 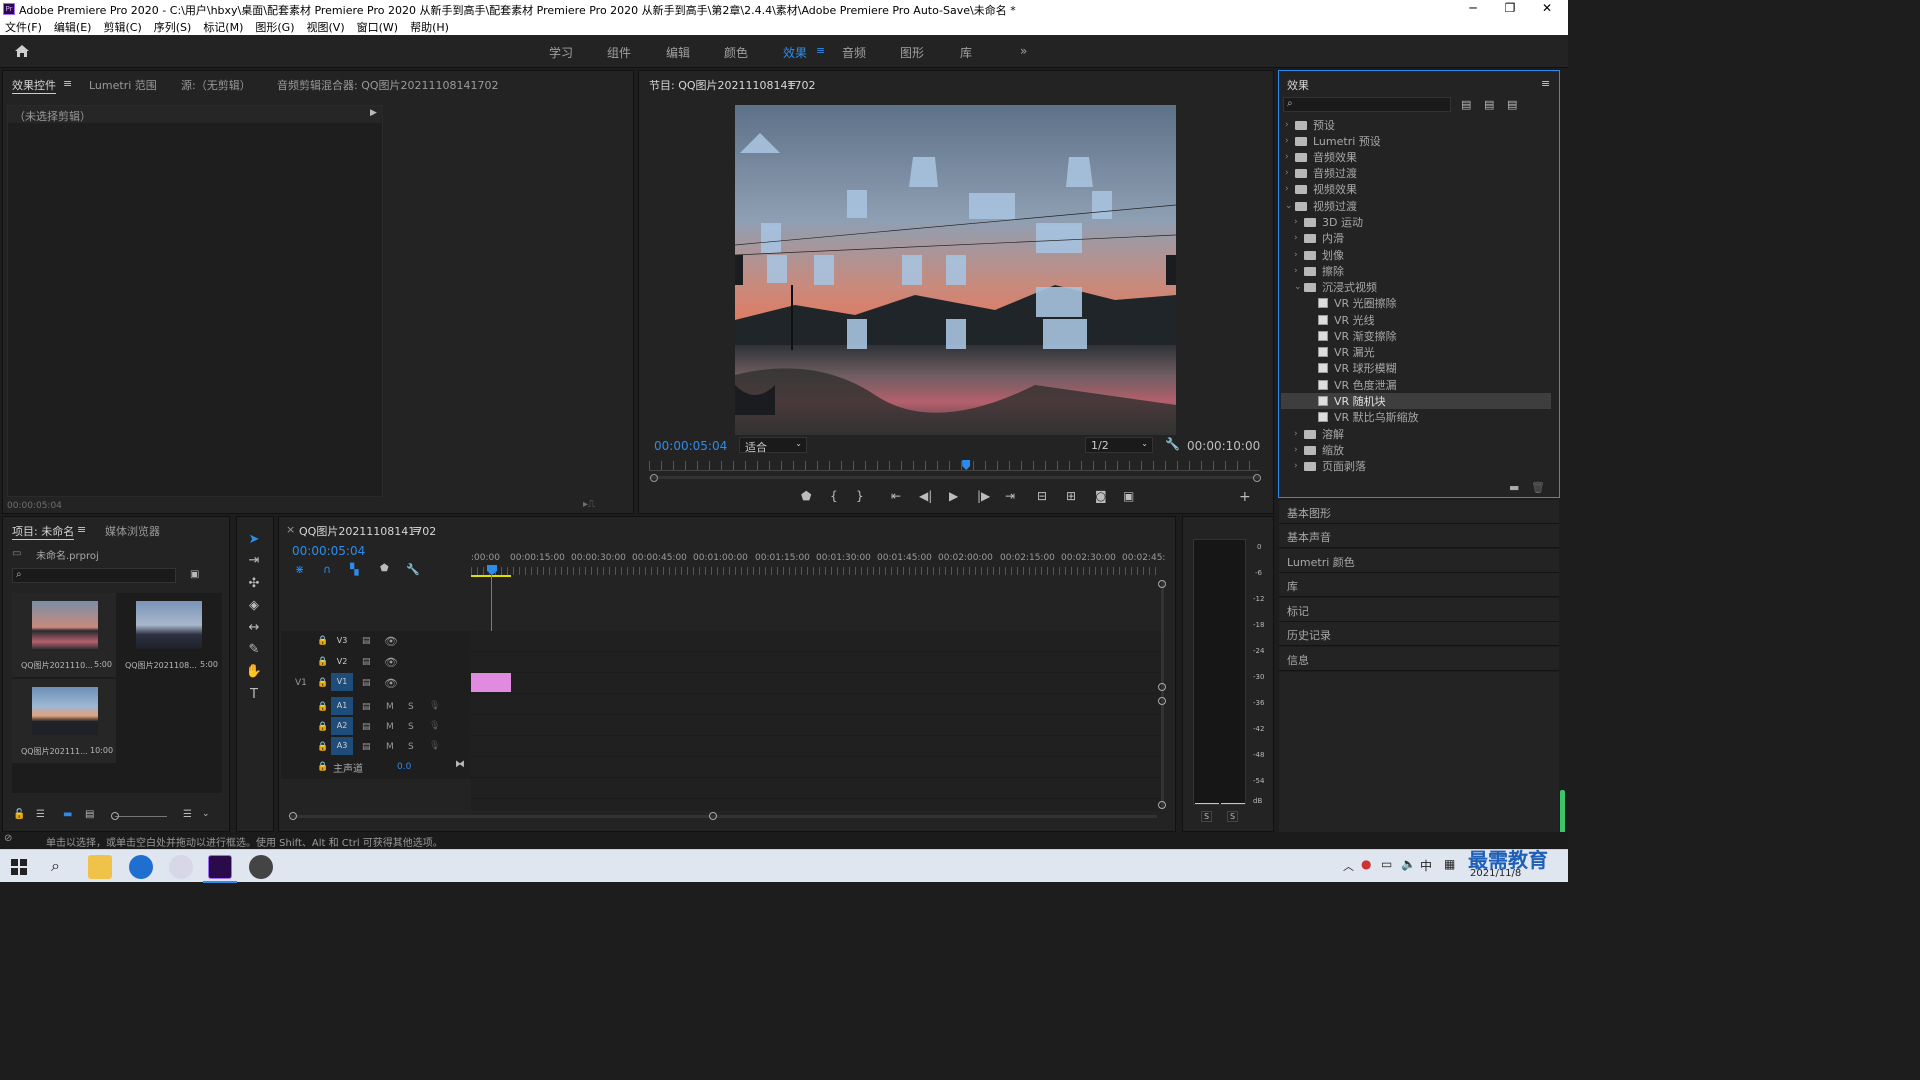 What do you see at coordinates (299, 569) in the screenshot?
I see `nest-icon: ⋇` at bounding box center [299, 569].